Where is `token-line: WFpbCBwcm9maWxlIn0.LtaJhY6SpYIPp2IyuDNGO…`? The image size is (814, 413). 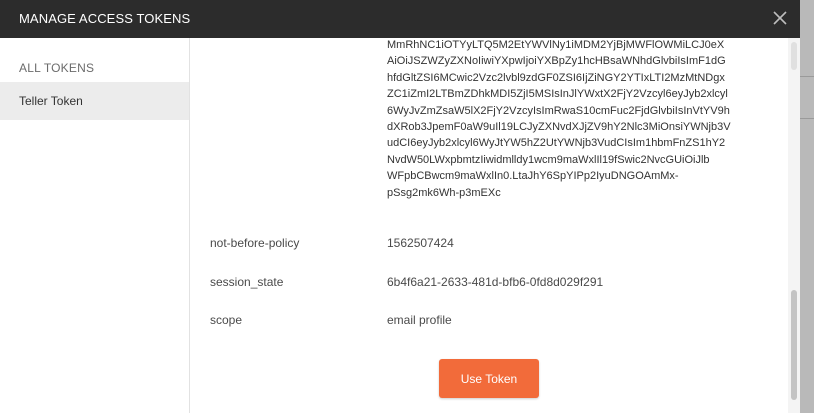 token-line: WFpbCBwcm9maWxlIn0.LtaJhY6SpYIPp2IyuDNGO… is located at coordinates (533, 176).